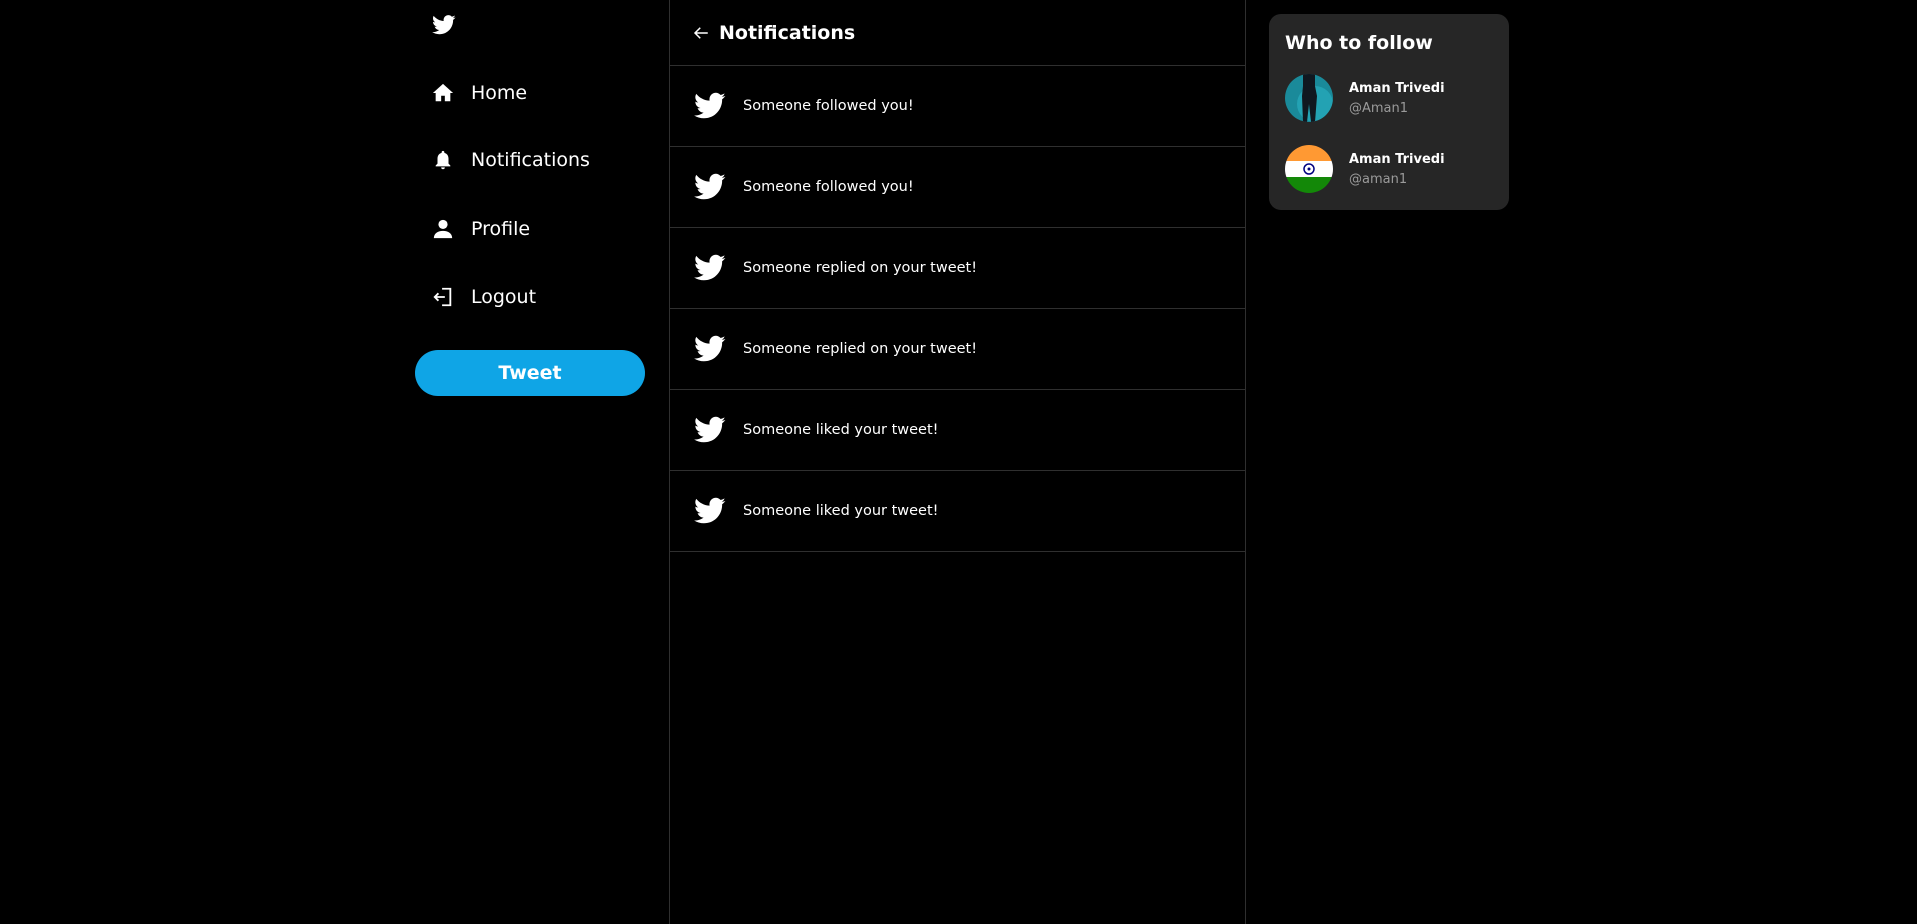 This screenshot has height=924, width=1917. Describe the element at coordinates (501, 229) in the screenshot. I see `sidebar-item-label: Profile` at that location.